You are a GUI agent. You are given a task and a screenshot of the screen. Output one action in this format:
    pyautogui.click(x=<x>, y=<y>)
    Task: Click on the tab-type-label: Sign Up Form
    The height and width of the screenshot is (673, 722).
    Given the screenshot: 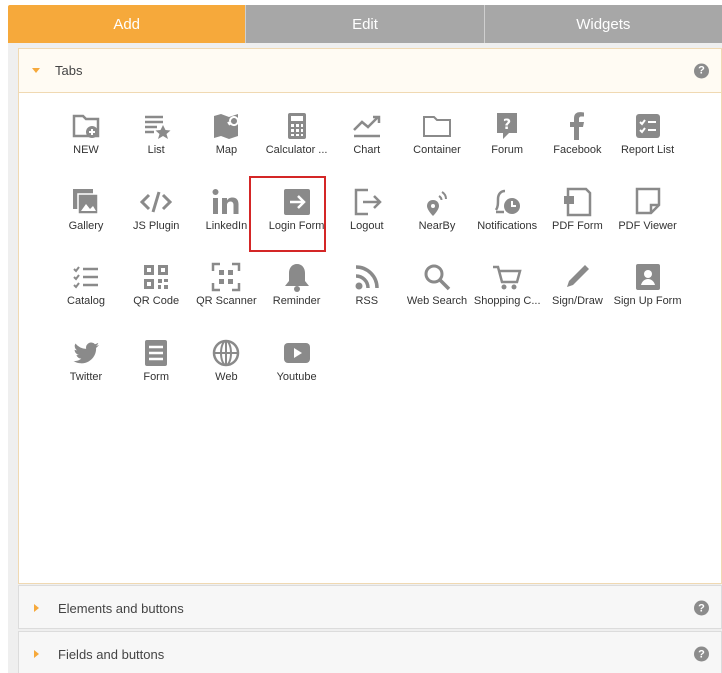 What is the action you would take?
    pyautogui.click(x=647, y=301)
    